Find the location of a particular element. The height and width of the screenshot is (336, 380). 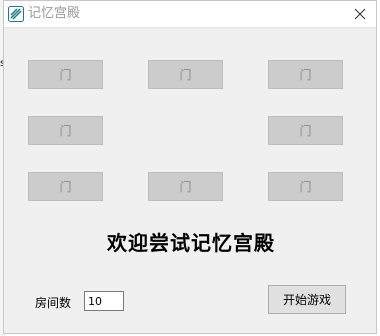

close-button is located at coordinates (360, 14).